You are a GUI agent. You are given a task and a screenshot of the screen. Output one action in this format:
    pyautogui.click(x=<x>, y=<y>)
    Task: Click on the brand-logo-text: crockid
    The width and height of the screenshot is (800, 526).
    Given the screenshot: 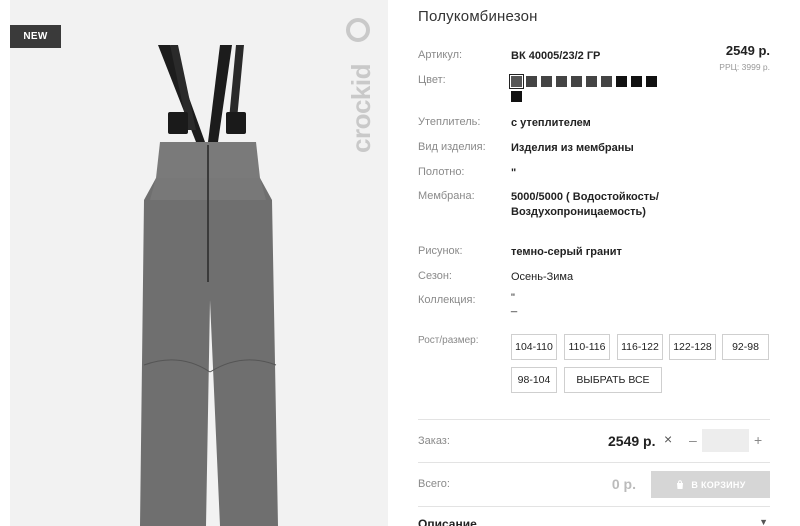 What is the action you would take?
    pyautogui.click(x=361, y=108)
    